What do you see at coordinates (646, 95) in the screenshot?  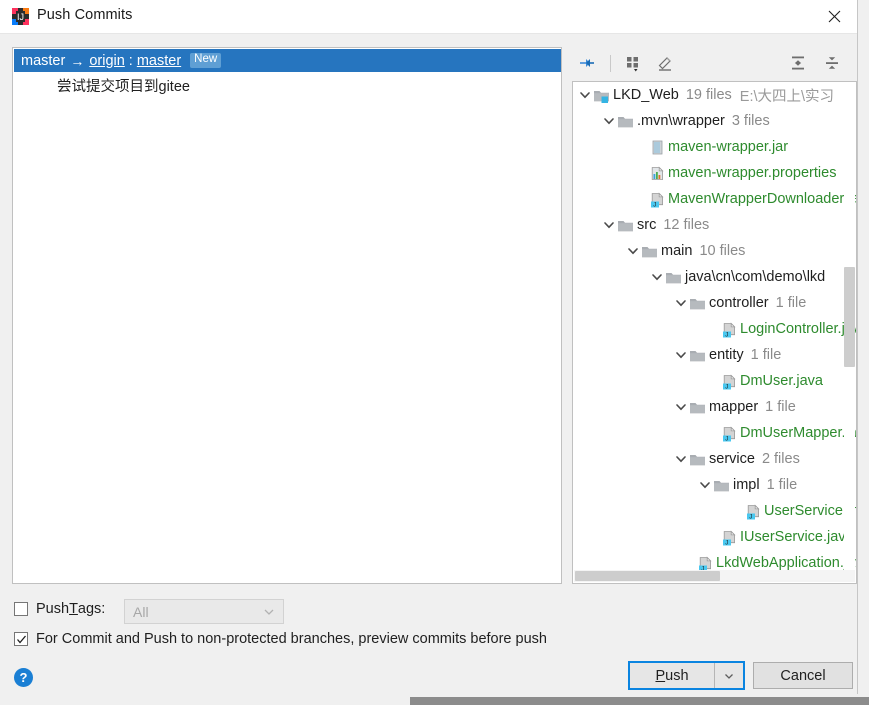 I see `tree-node-label: LKD_Web` at bounding box center [646, 95].